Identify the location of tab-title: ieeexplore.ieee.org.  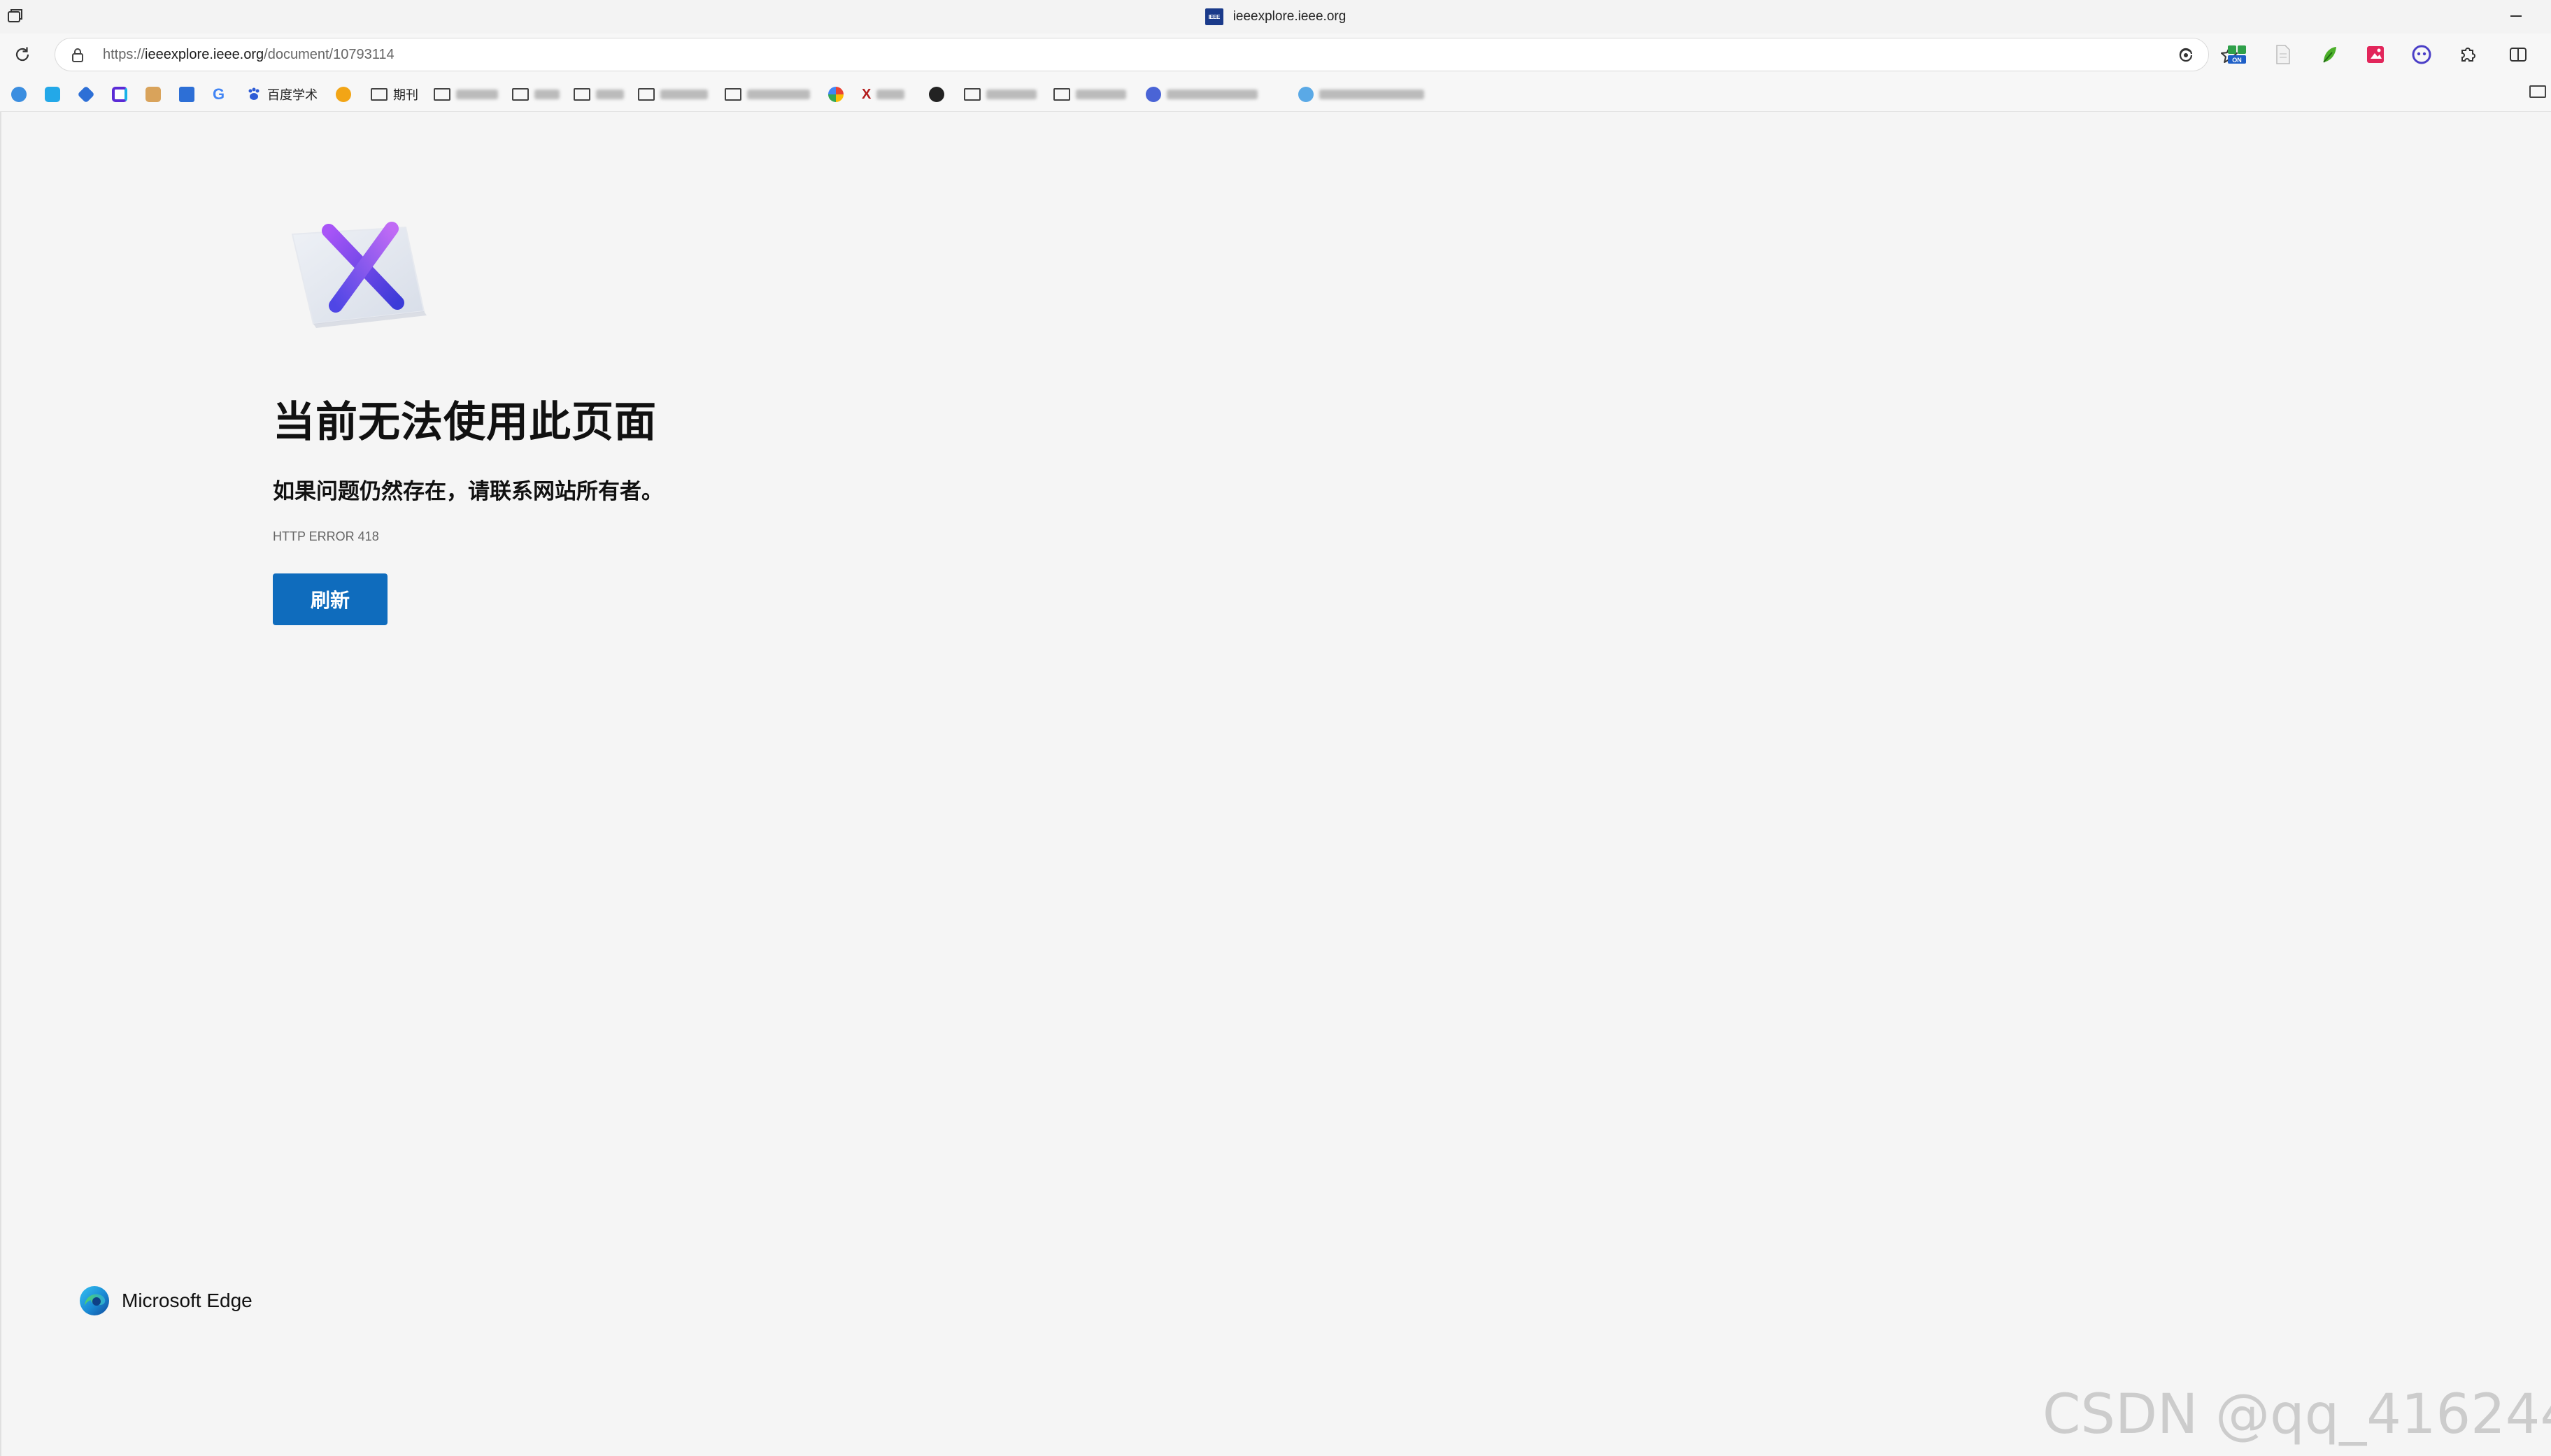
(1289, 17).